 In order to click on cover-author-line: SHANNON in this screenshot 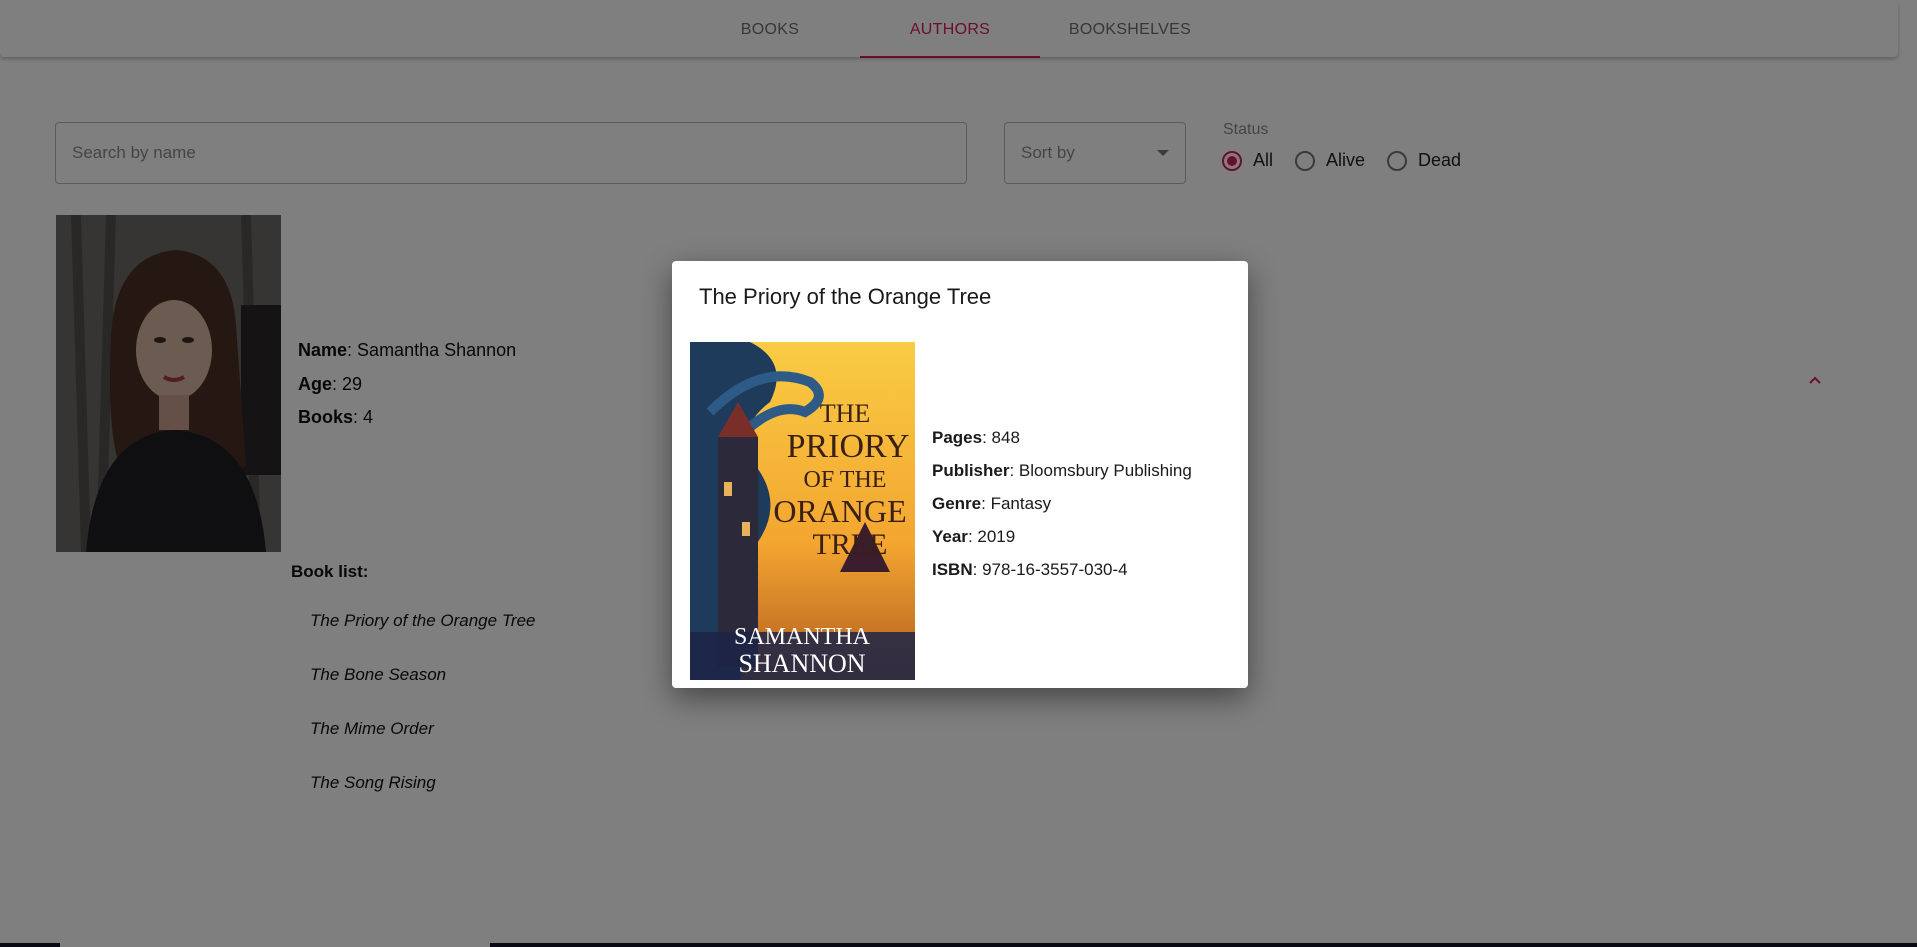, I will do `click(801, 663)`.